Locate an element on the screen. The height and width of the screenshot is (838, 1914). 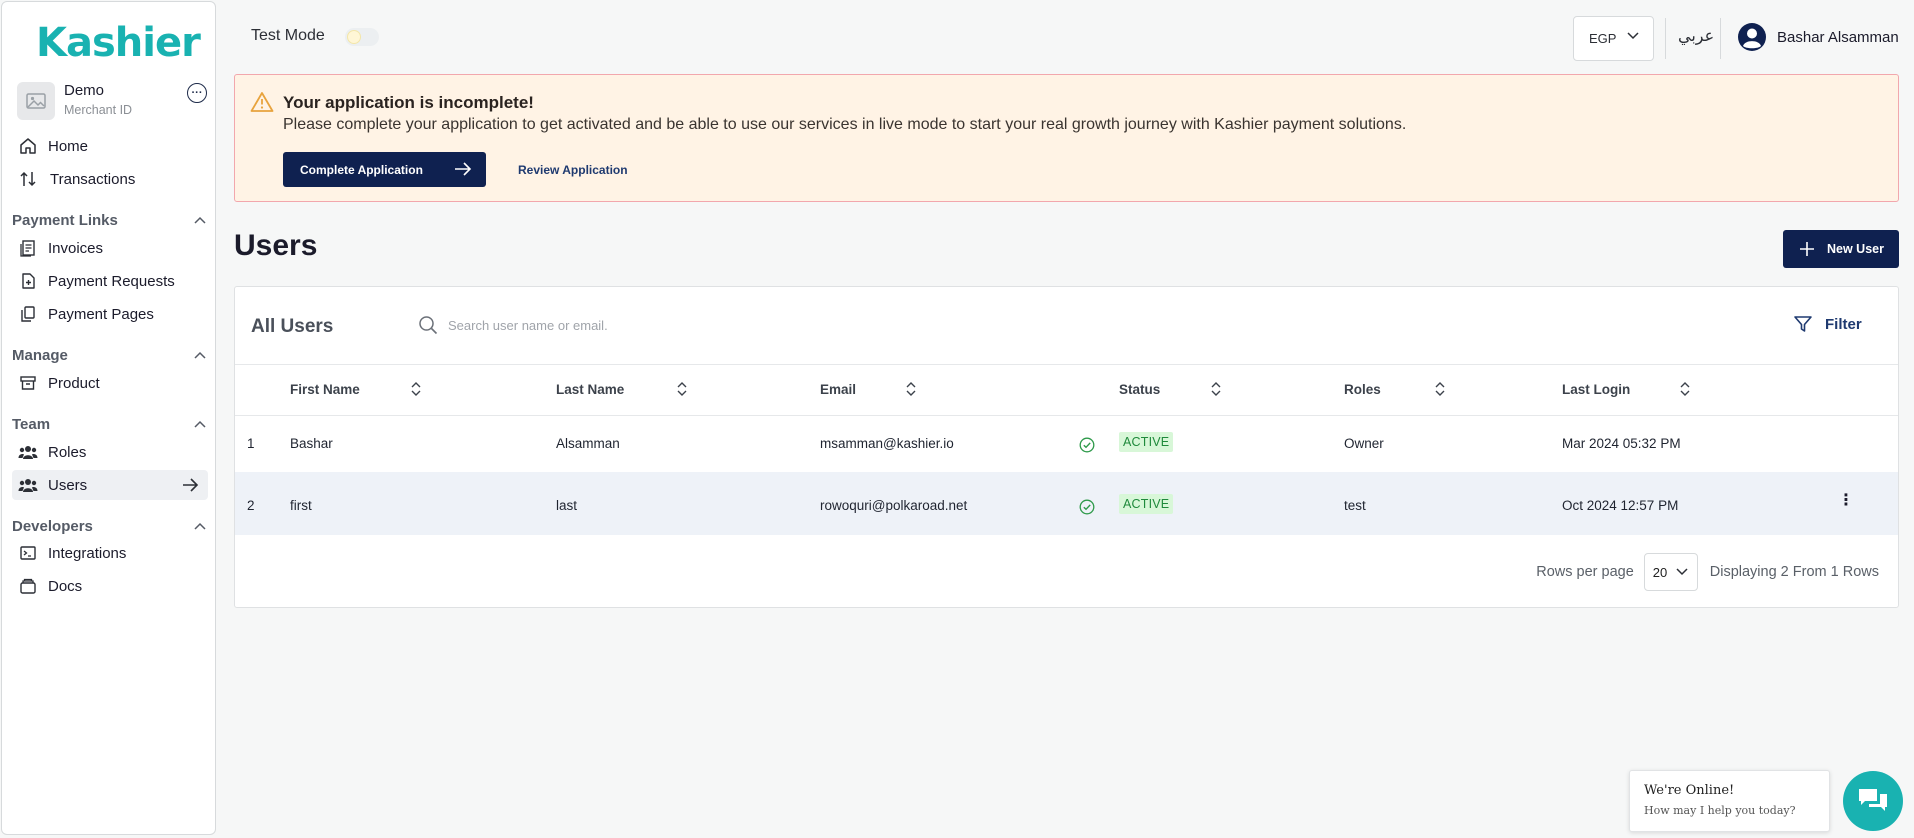
section-label: Developers is located at coordinates (52, 526).